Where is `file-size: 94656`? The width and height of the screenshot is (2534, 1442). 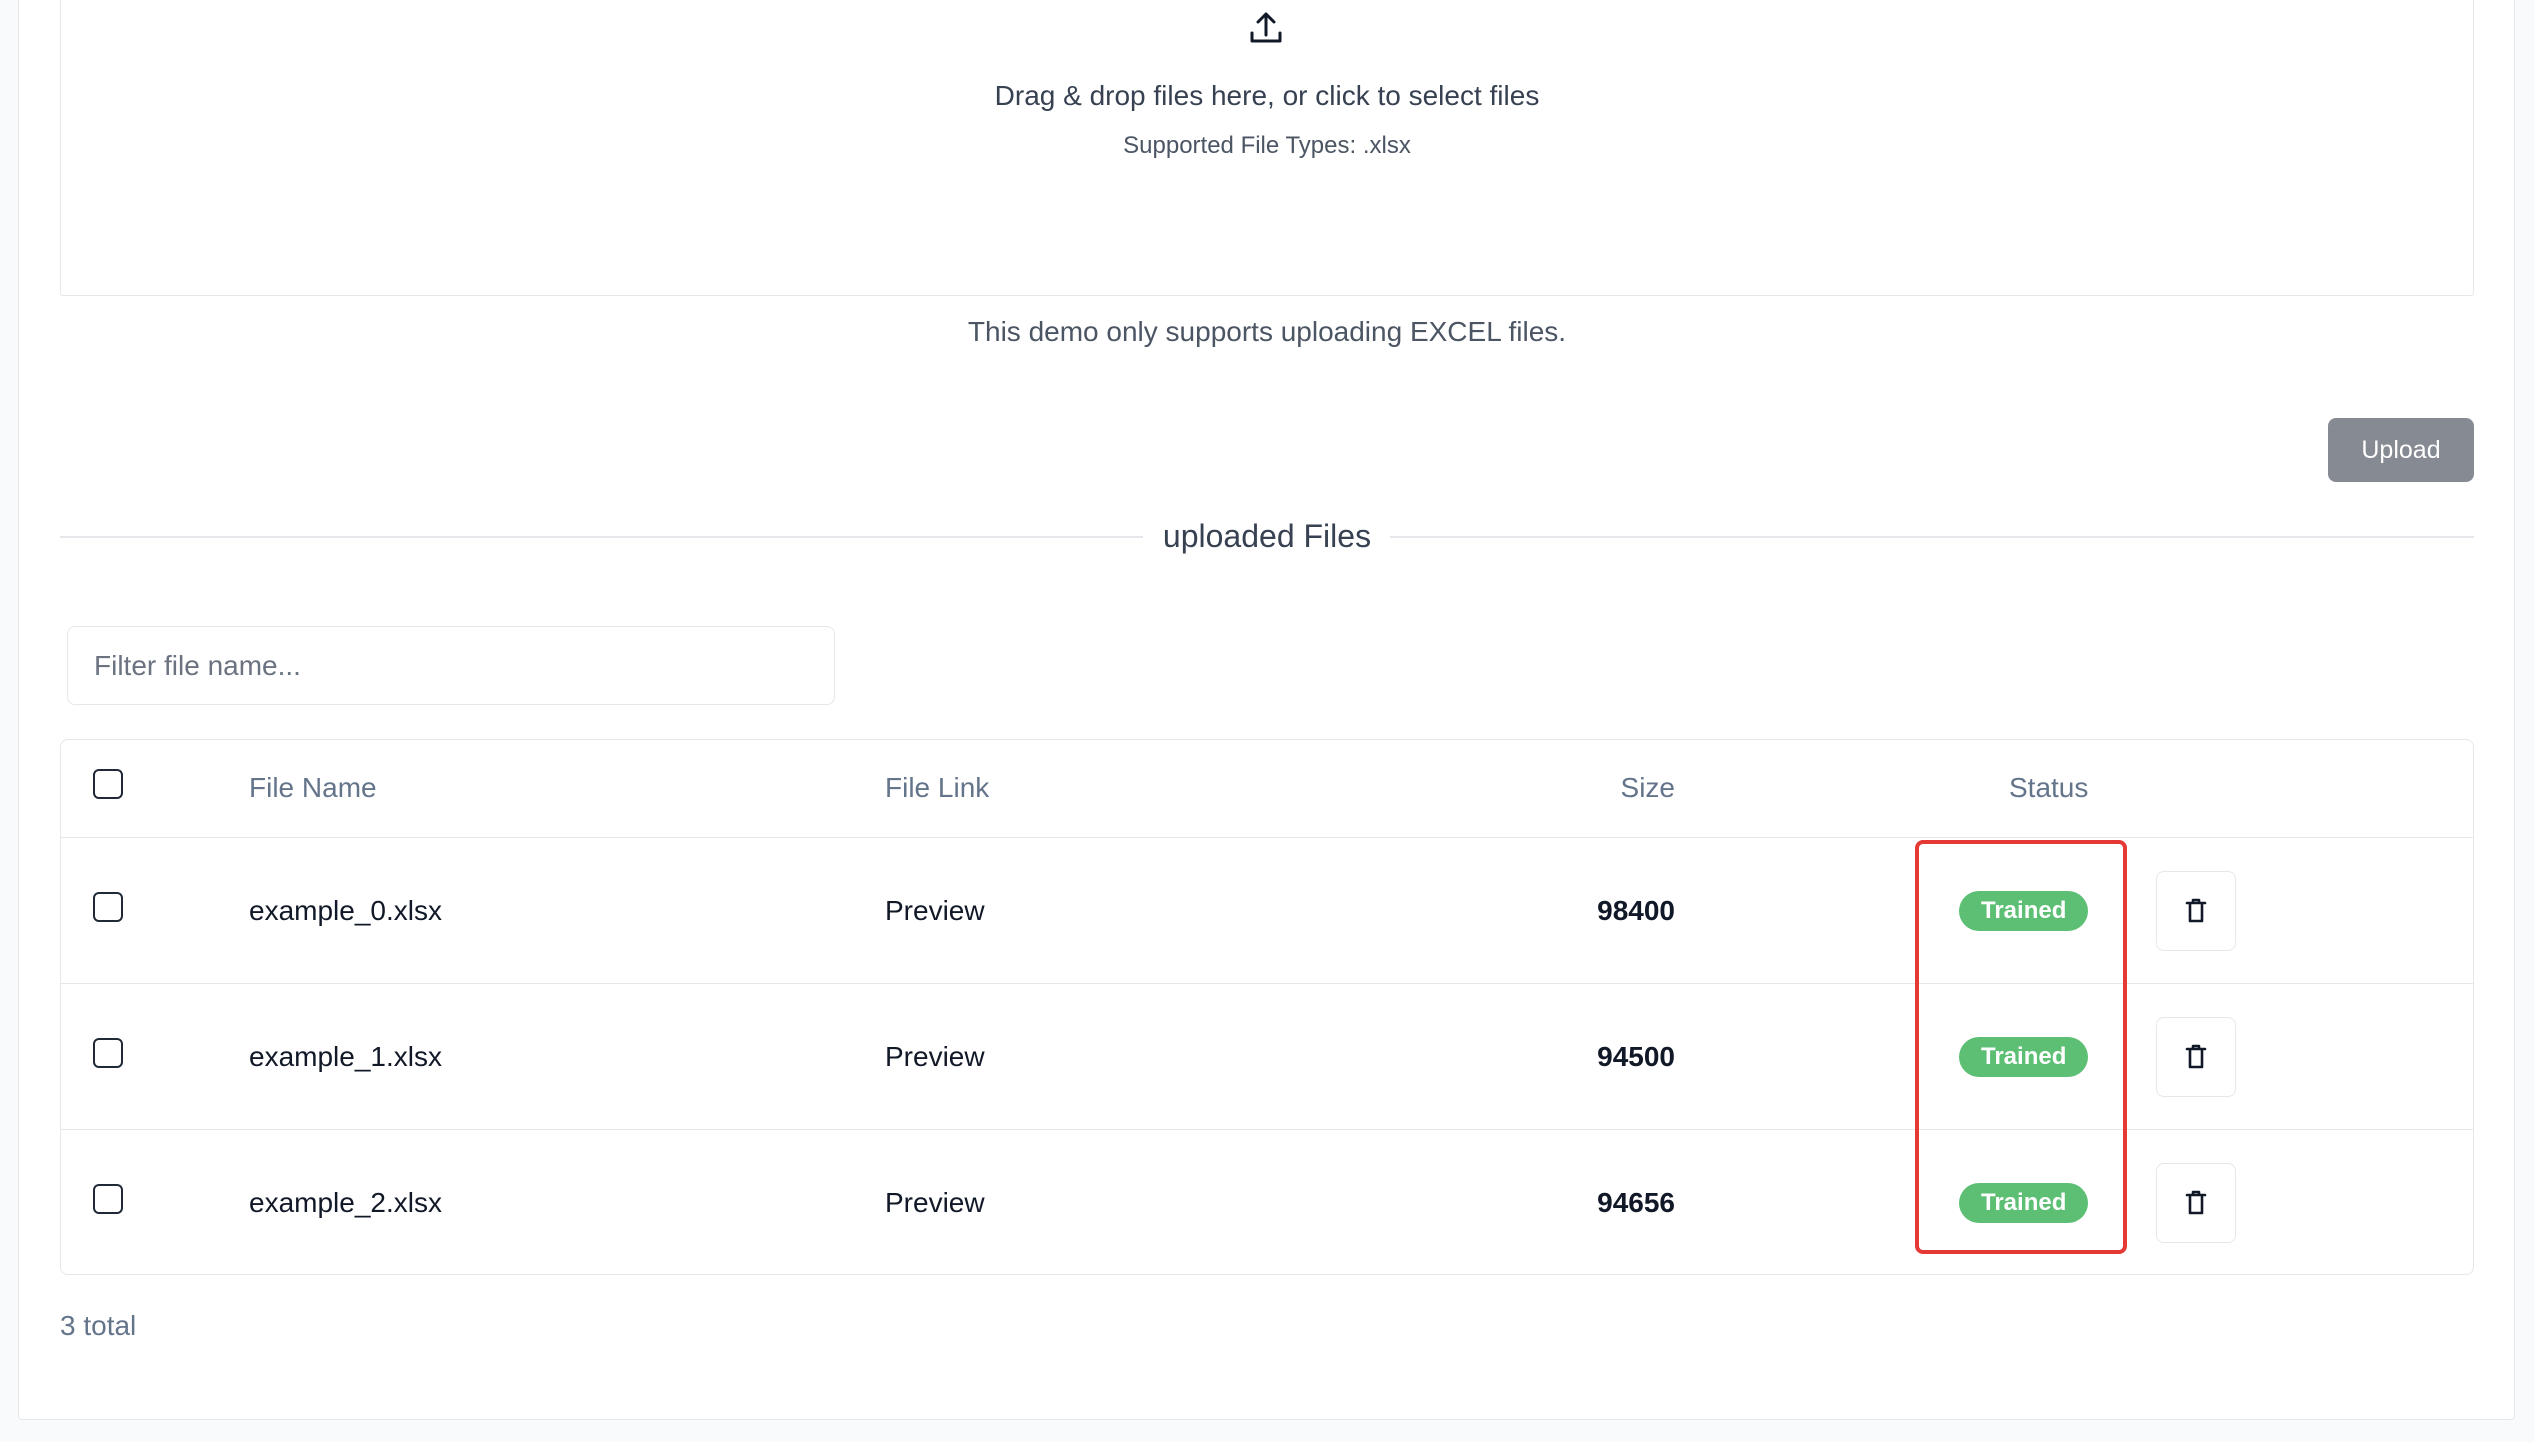 file-size: 94656 is located at coordinates (1636, 1202).